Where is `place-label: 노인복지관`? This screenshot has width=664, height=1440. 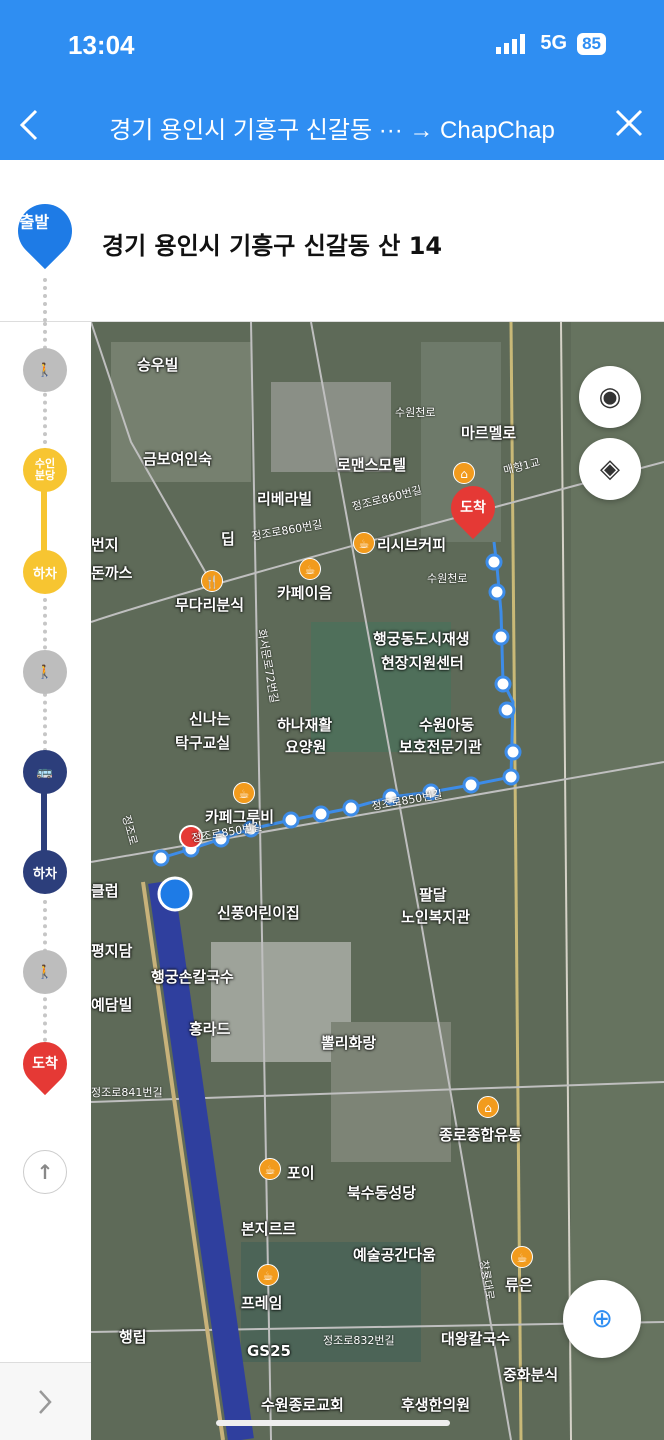
place-label: 노인복지관 is located at coordinates (435, 916).